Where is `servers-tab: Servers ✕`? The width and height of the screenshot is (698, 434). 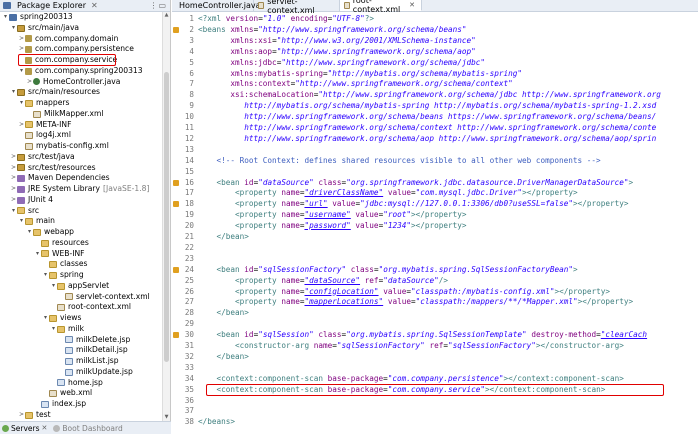
servers-tab: Servers ✕ is located at coordinates (24, 428).